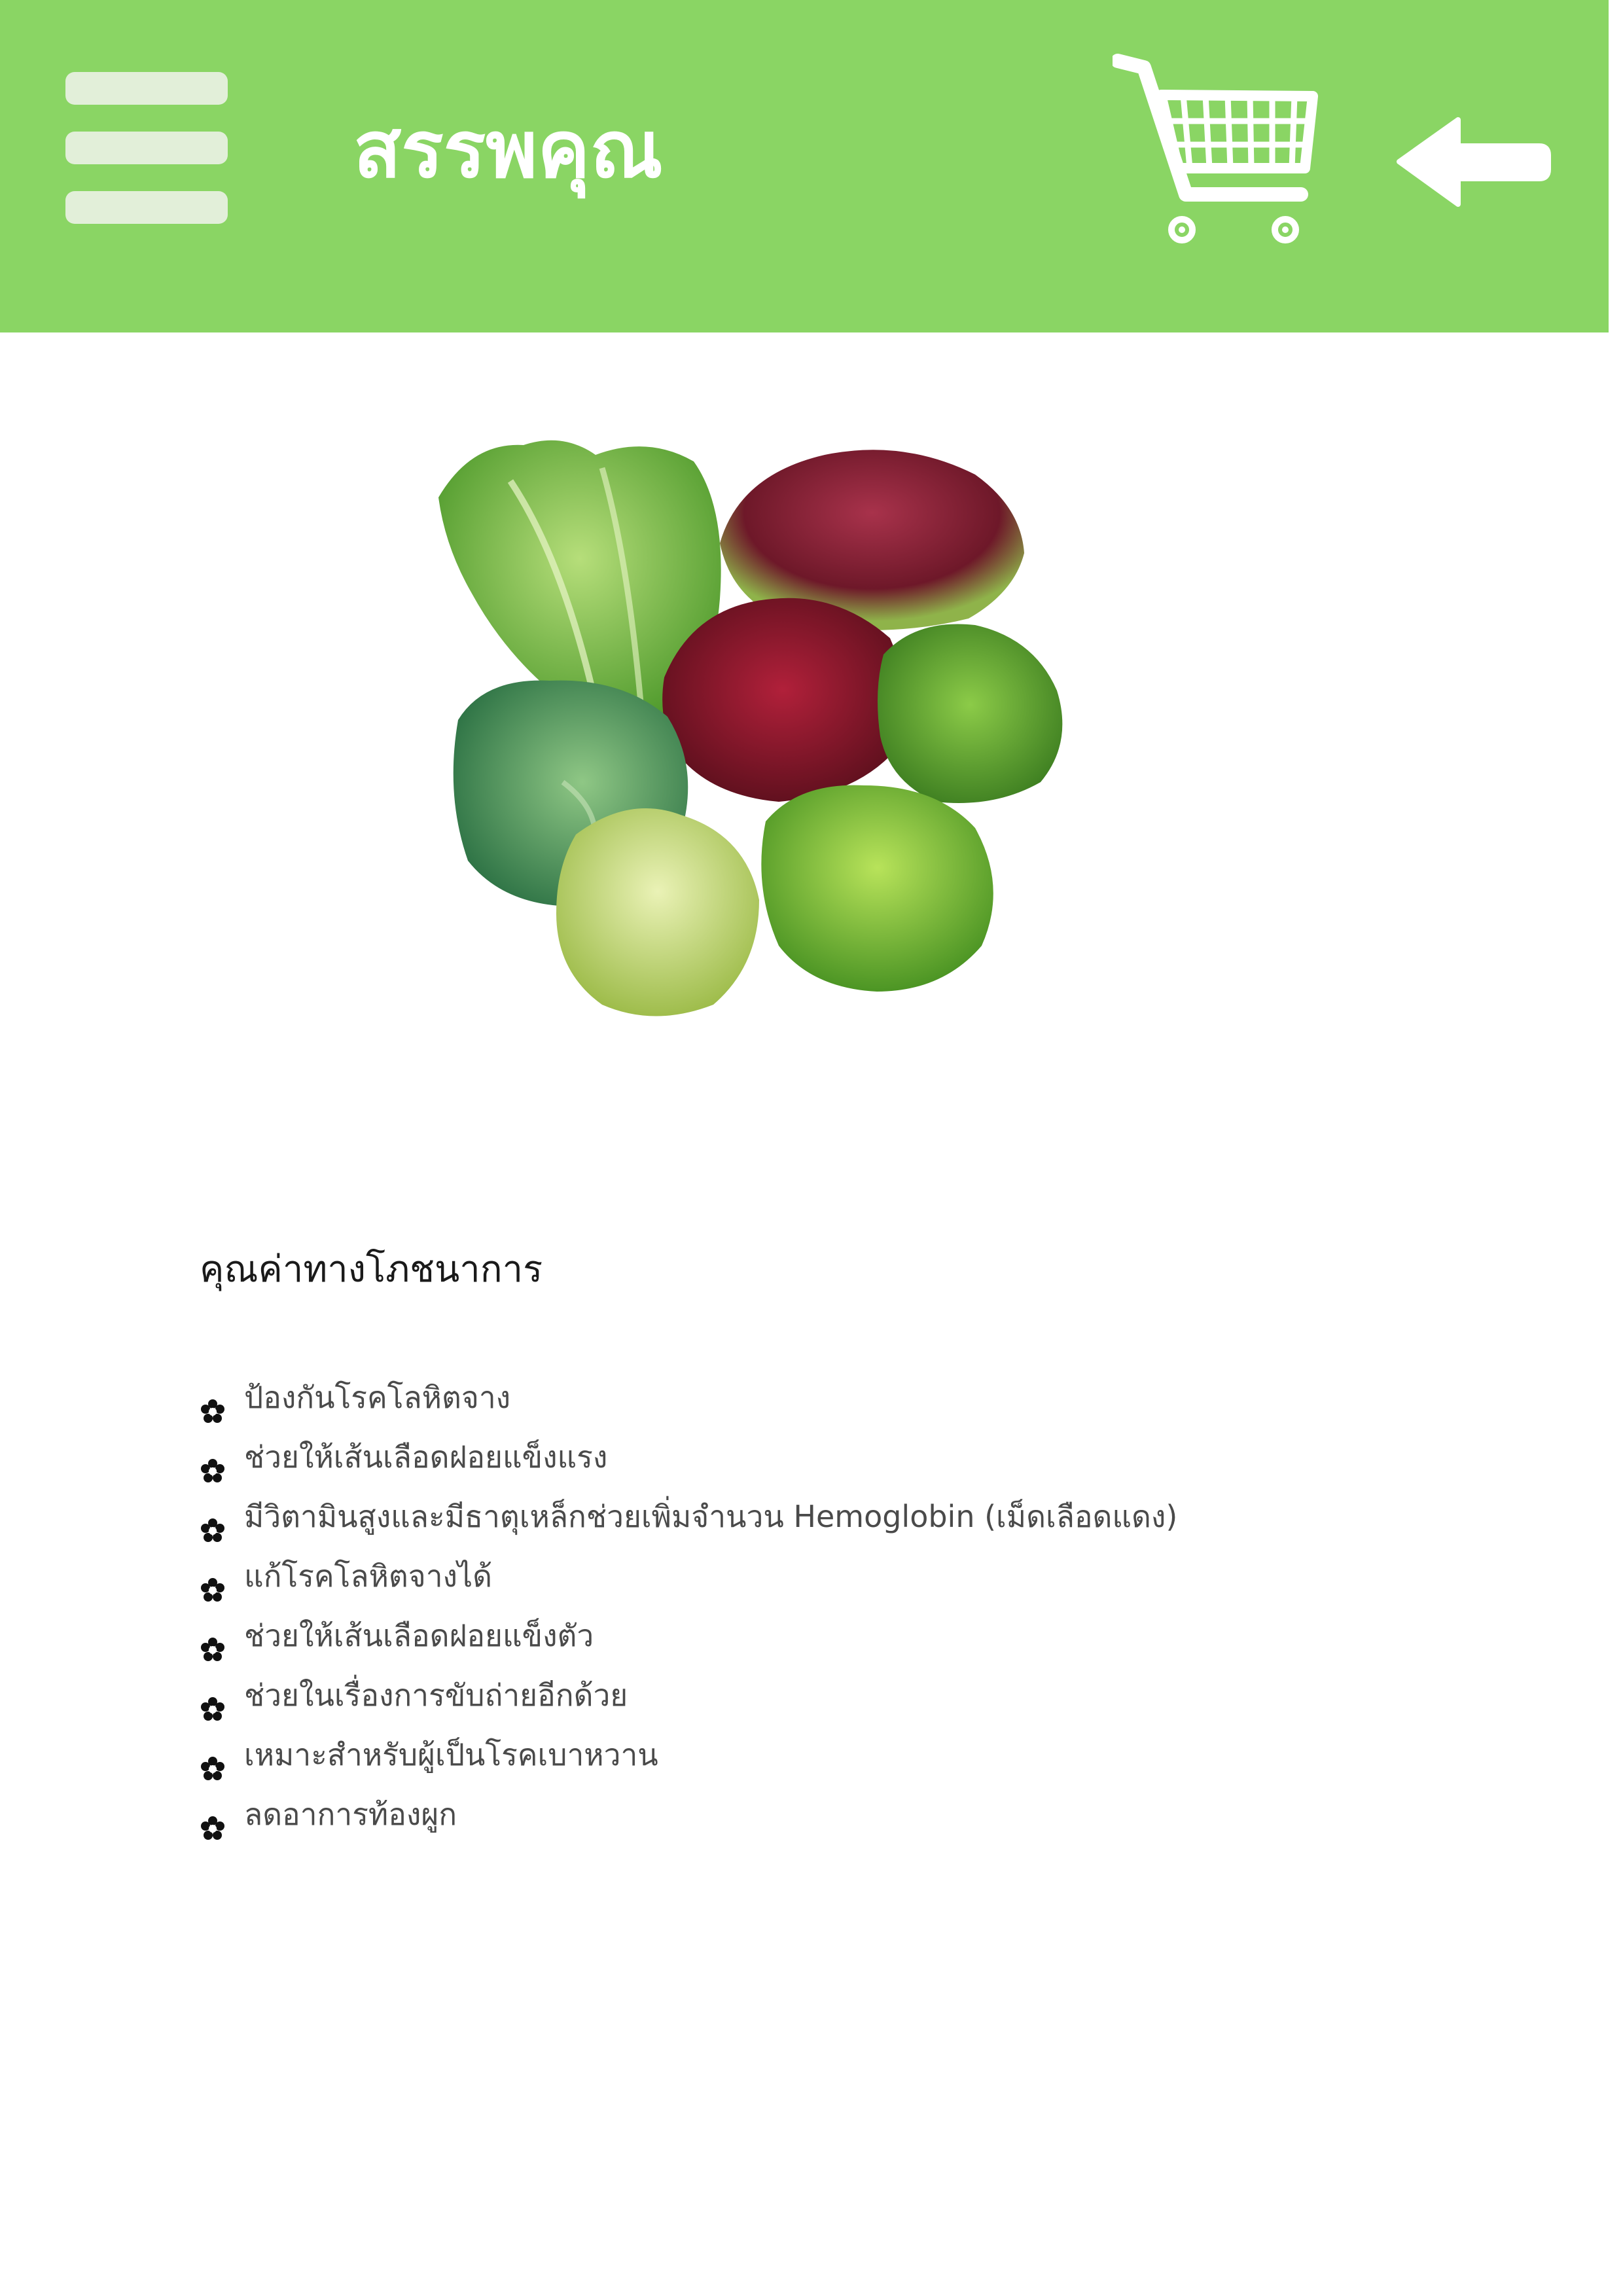 The height and width of the screenshot is (2296, 1623). I want to click on back-button, so click(1472, 162).